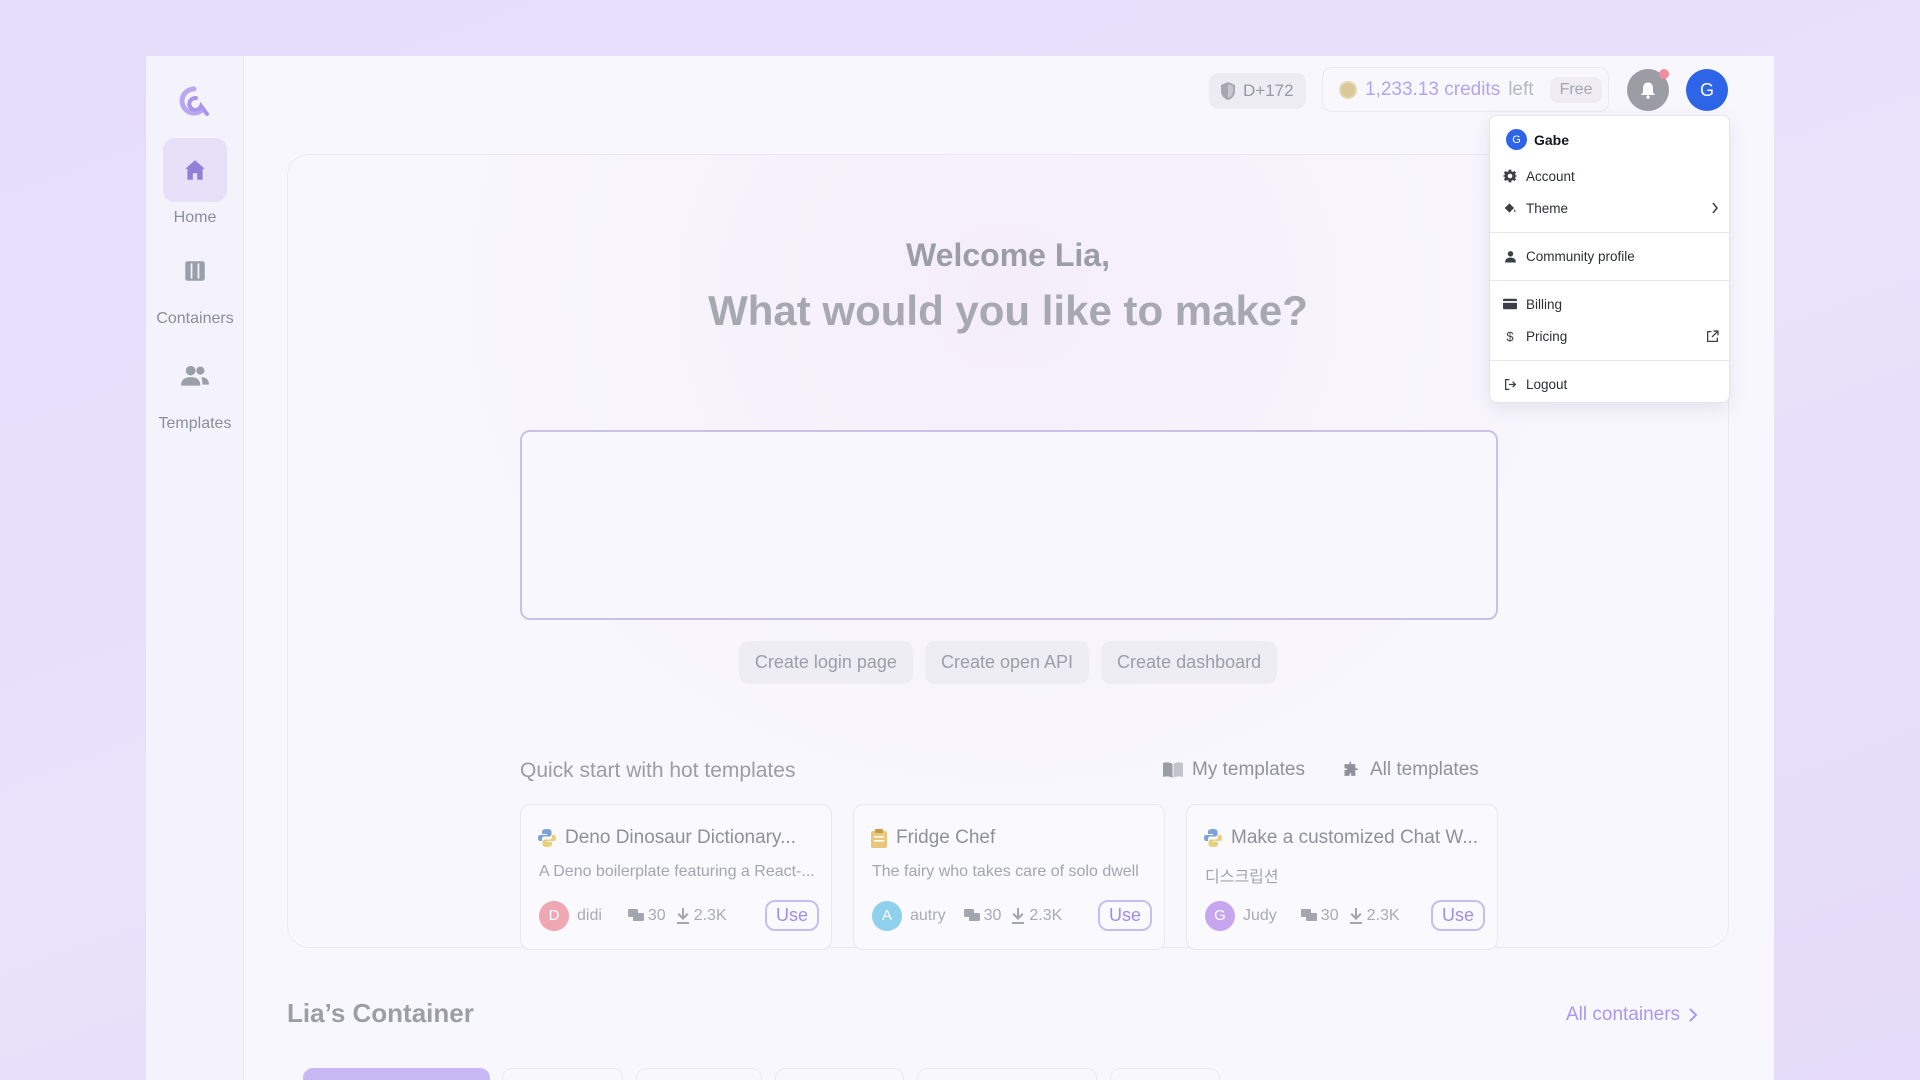  Describe the element at coordinates (1248, 769) in the screenshot. I see `my-templates-label: My templates` at that location.